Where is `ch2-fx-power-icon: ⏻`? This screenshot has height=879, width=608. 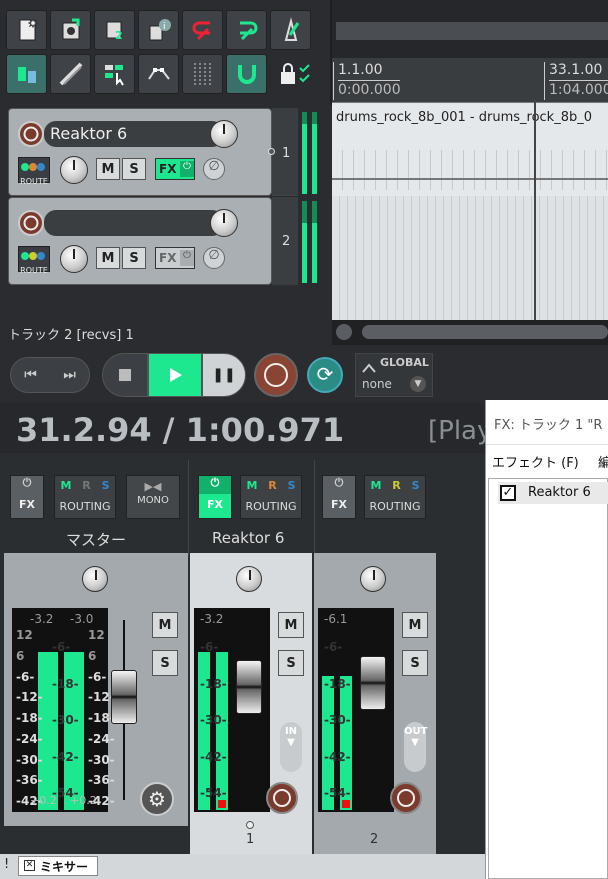 ch2-fx-power-icon: ⏻ is located at coordinates (339, 482).